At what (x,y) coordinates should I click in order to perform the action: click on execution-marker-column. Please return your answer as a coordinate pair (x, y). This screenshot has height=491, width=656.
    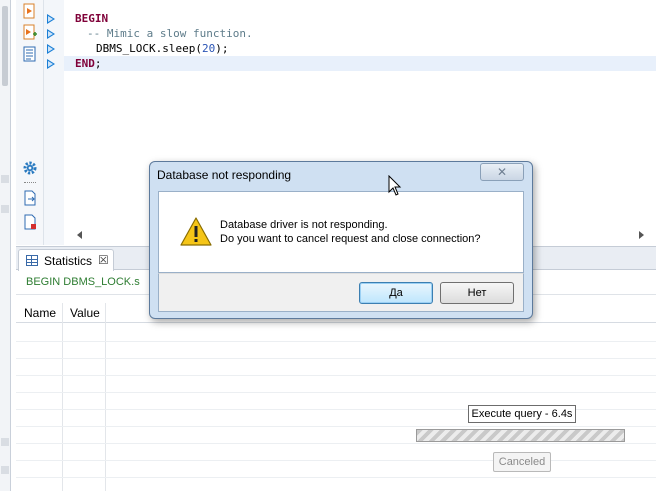
    Looking at the image, I should click on (54, 122).